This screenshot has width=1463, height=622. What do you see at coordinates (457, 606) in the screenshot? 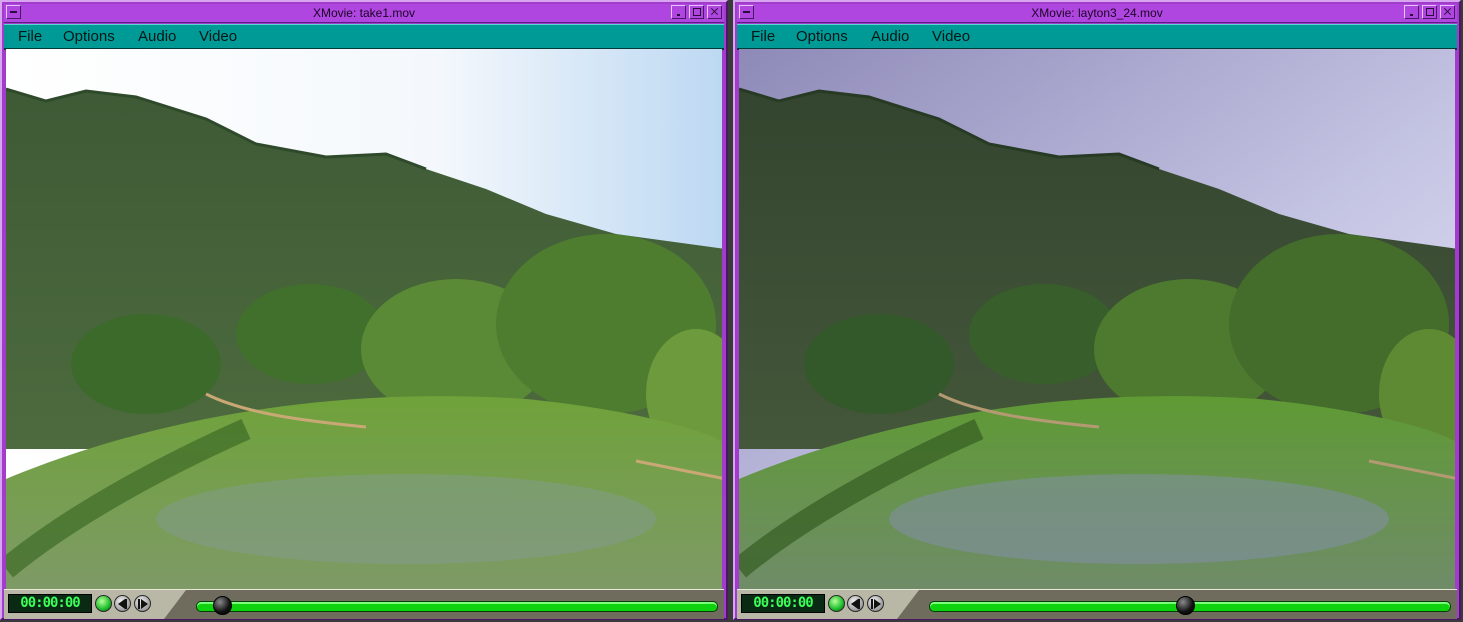
I see `seek-track` at bounding box center [457, 606].